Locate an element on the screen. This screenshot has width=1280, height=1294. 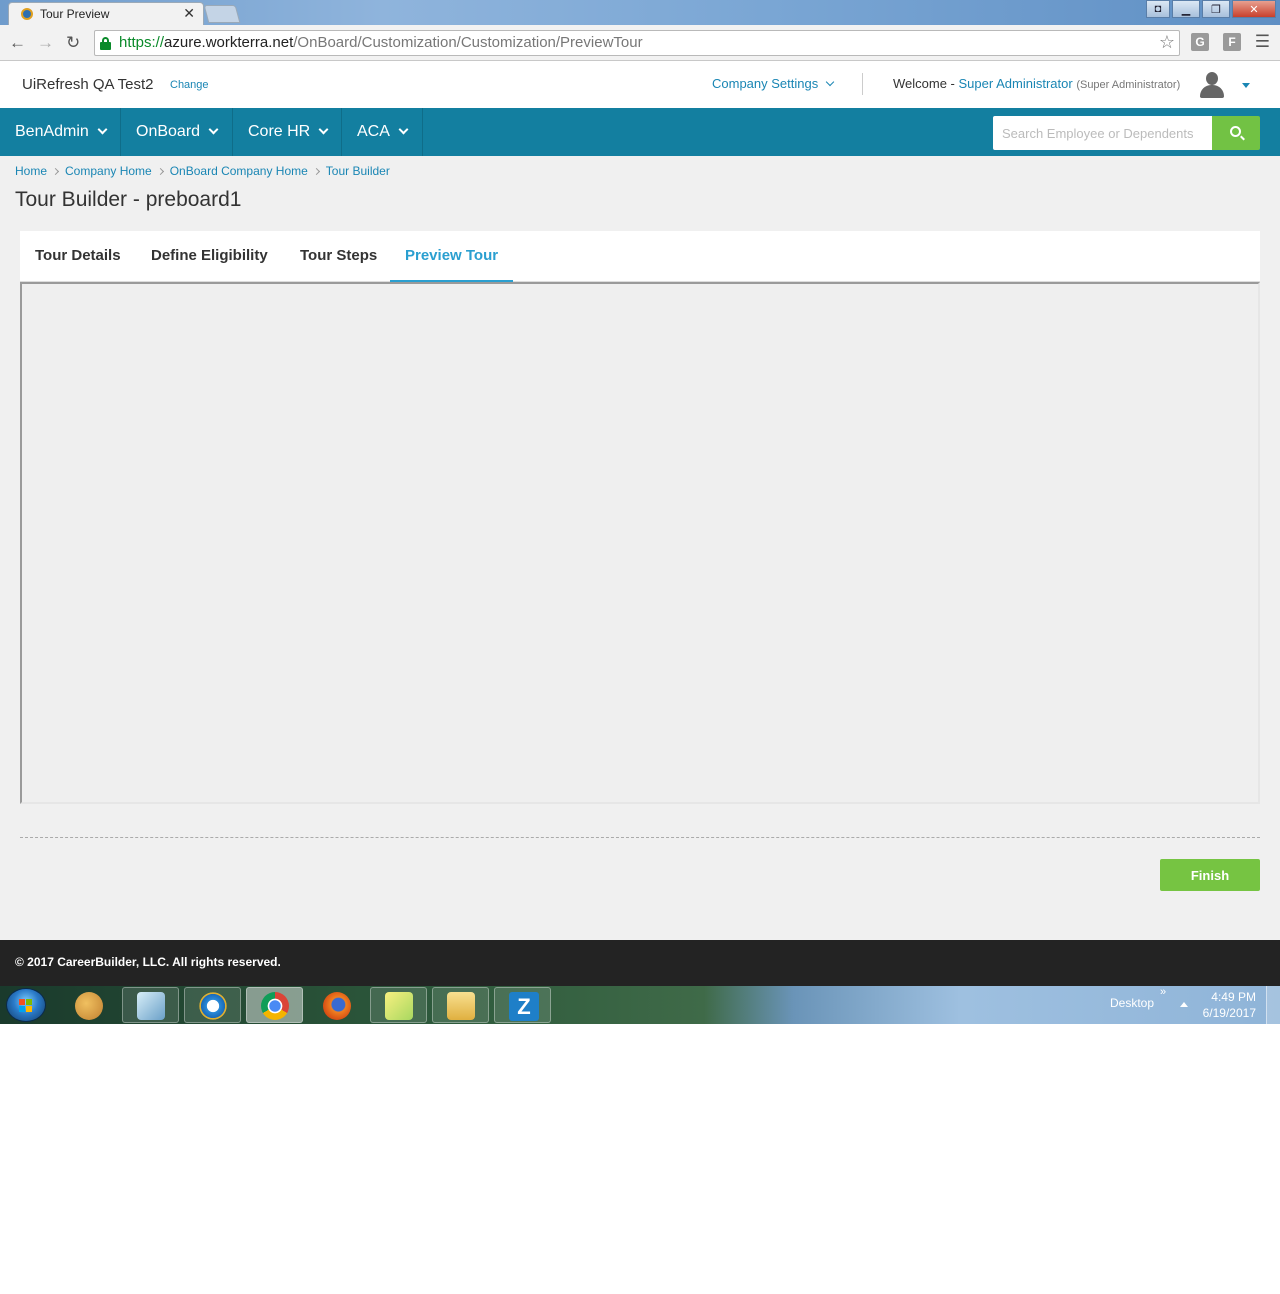
forward-icon: → is located at coordinates (45, 43).